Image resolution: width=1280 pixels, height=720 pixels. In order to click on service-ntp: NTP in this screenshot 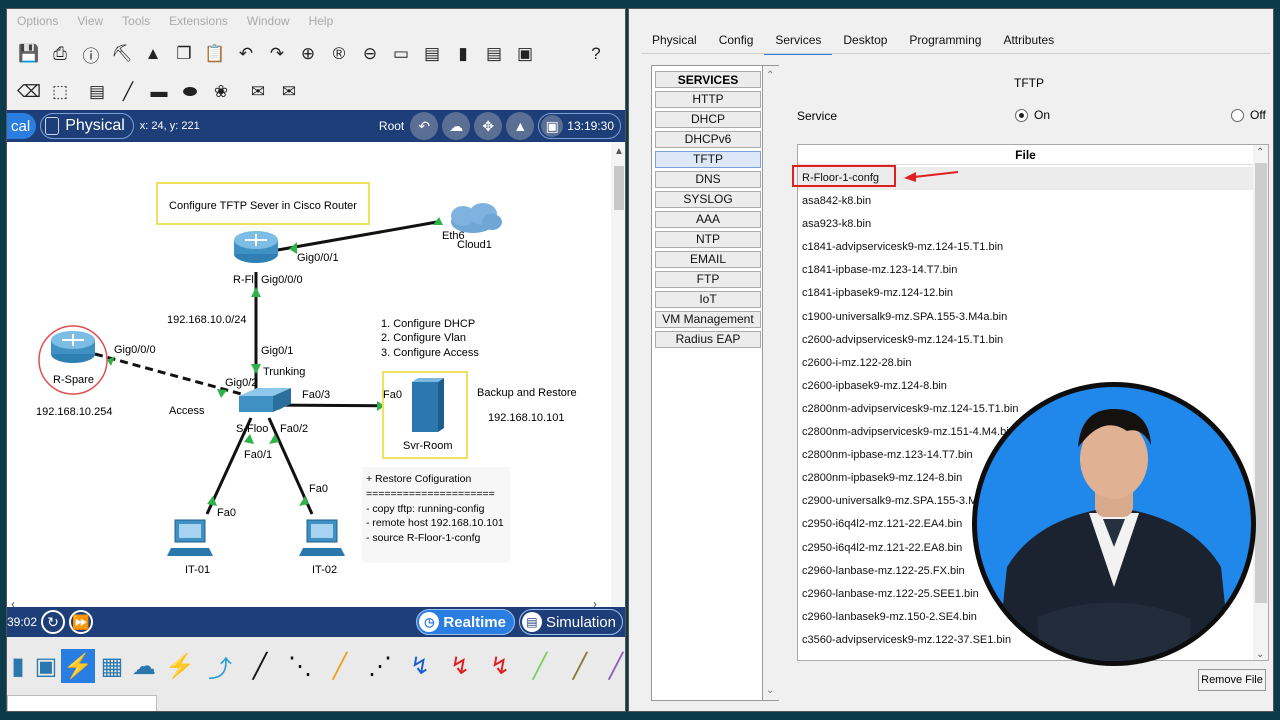, I will do `click(708, 239)`.